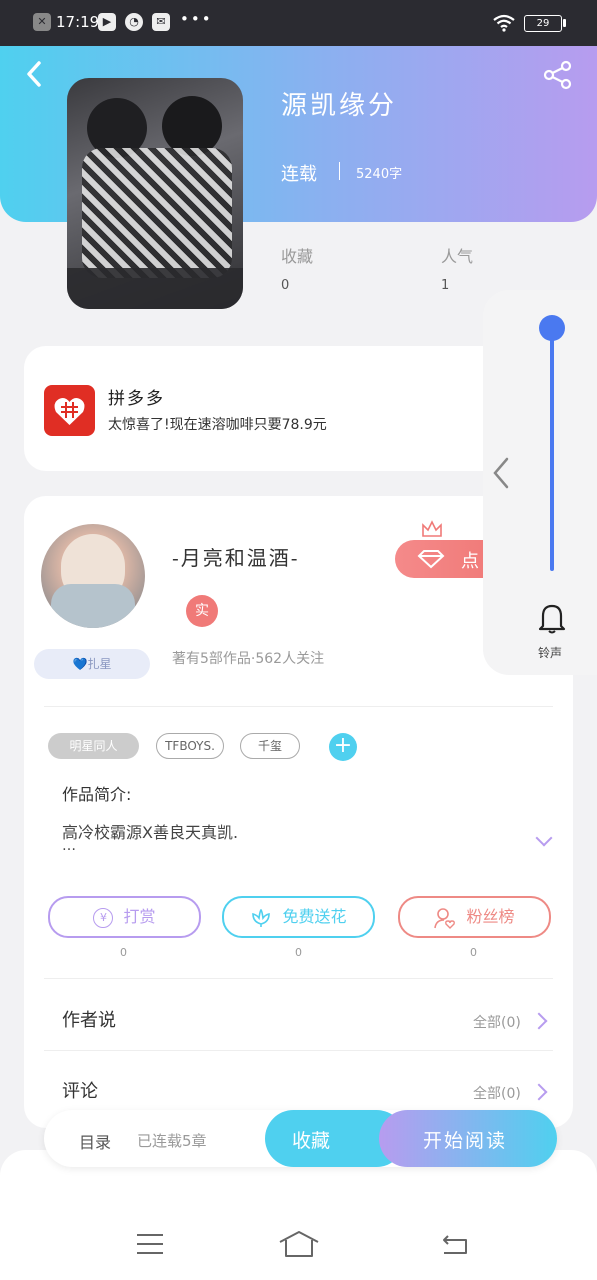 This screenshot has height=1280, width=597. What do you see at coordinates (270, 746) in the screenshot?
I see `tag-item: 千玺` at bounding box center [270, 746].